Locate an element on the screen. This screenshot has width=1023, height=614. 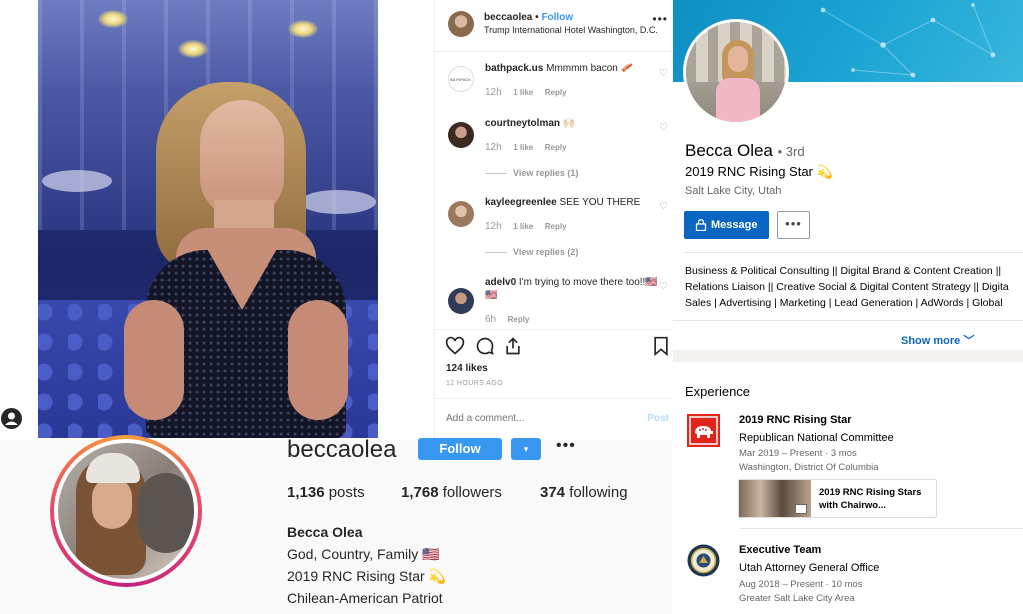
avatar-beanie is located at coordinates (113, 468).